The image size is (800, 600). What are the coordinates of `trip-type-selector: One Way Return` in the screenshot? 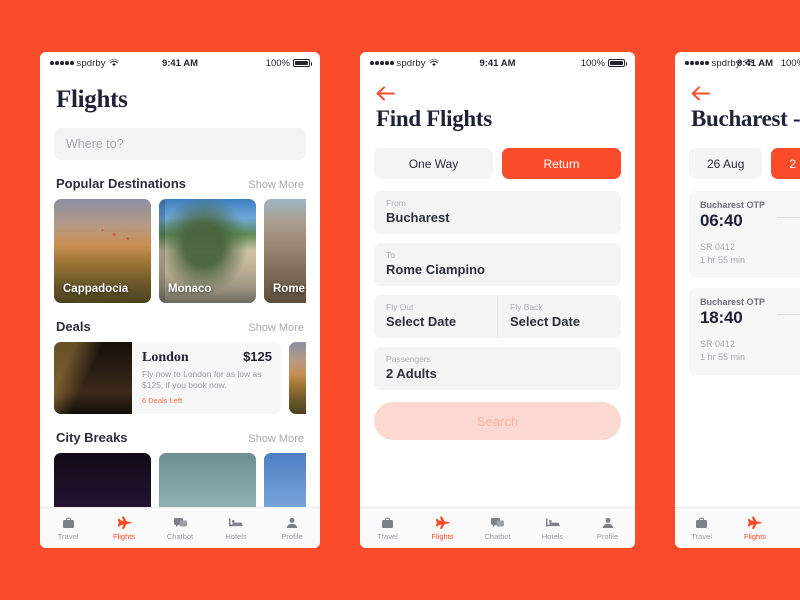 It's located at (497, 163).